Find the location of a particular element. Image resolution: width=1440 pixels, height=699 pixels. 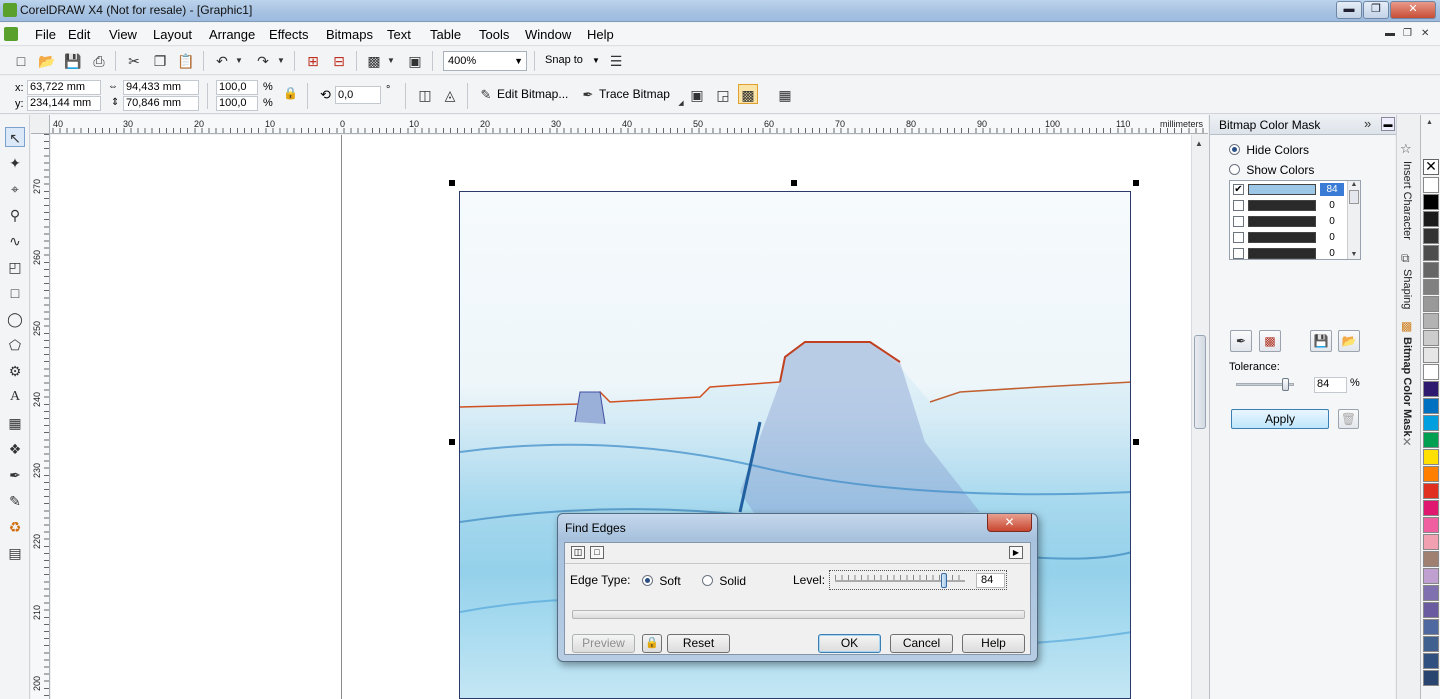

interactive-fill-tool-icon: ▤ is located at coordinates (15, 553).